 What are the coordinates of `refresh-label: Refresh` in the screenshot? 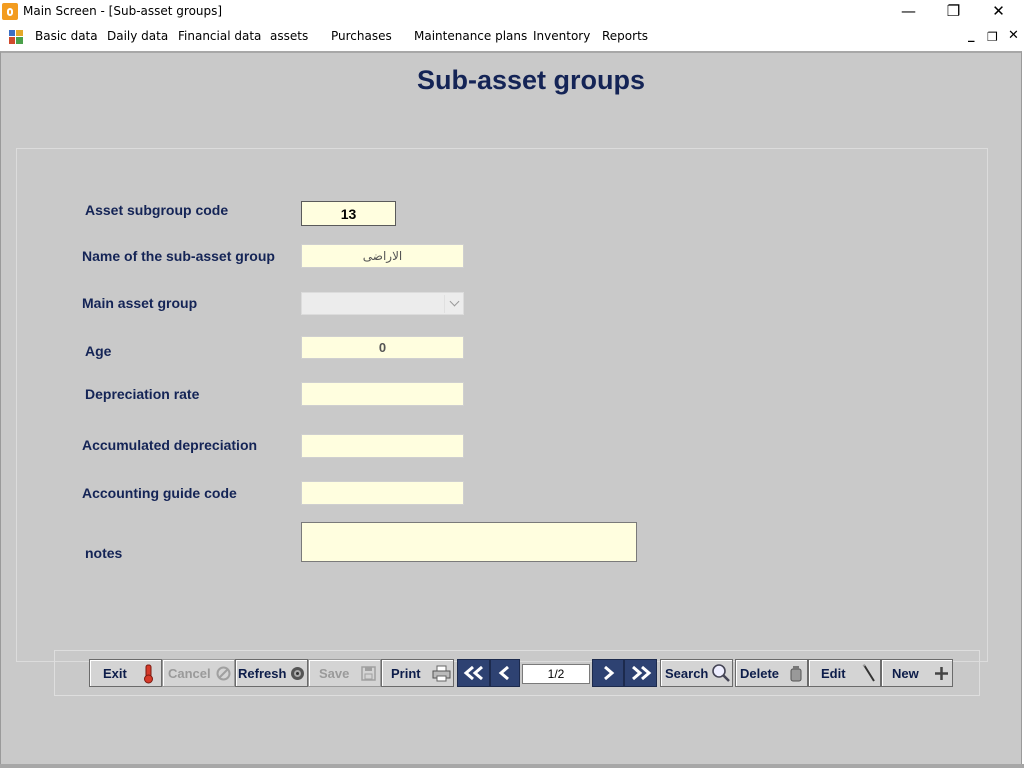 It's located at (262, 673).